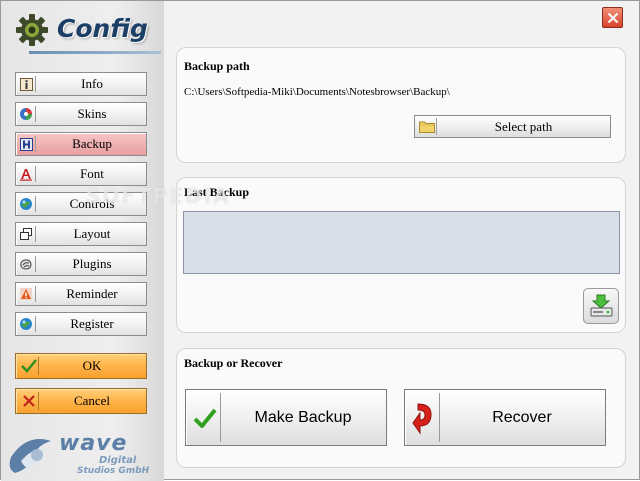 The height and width of the screenshot is (481, 640). What do you see at coordinates (27, 174) in the screenshot?
I see `font-icon` at bounding box center [27, 174].